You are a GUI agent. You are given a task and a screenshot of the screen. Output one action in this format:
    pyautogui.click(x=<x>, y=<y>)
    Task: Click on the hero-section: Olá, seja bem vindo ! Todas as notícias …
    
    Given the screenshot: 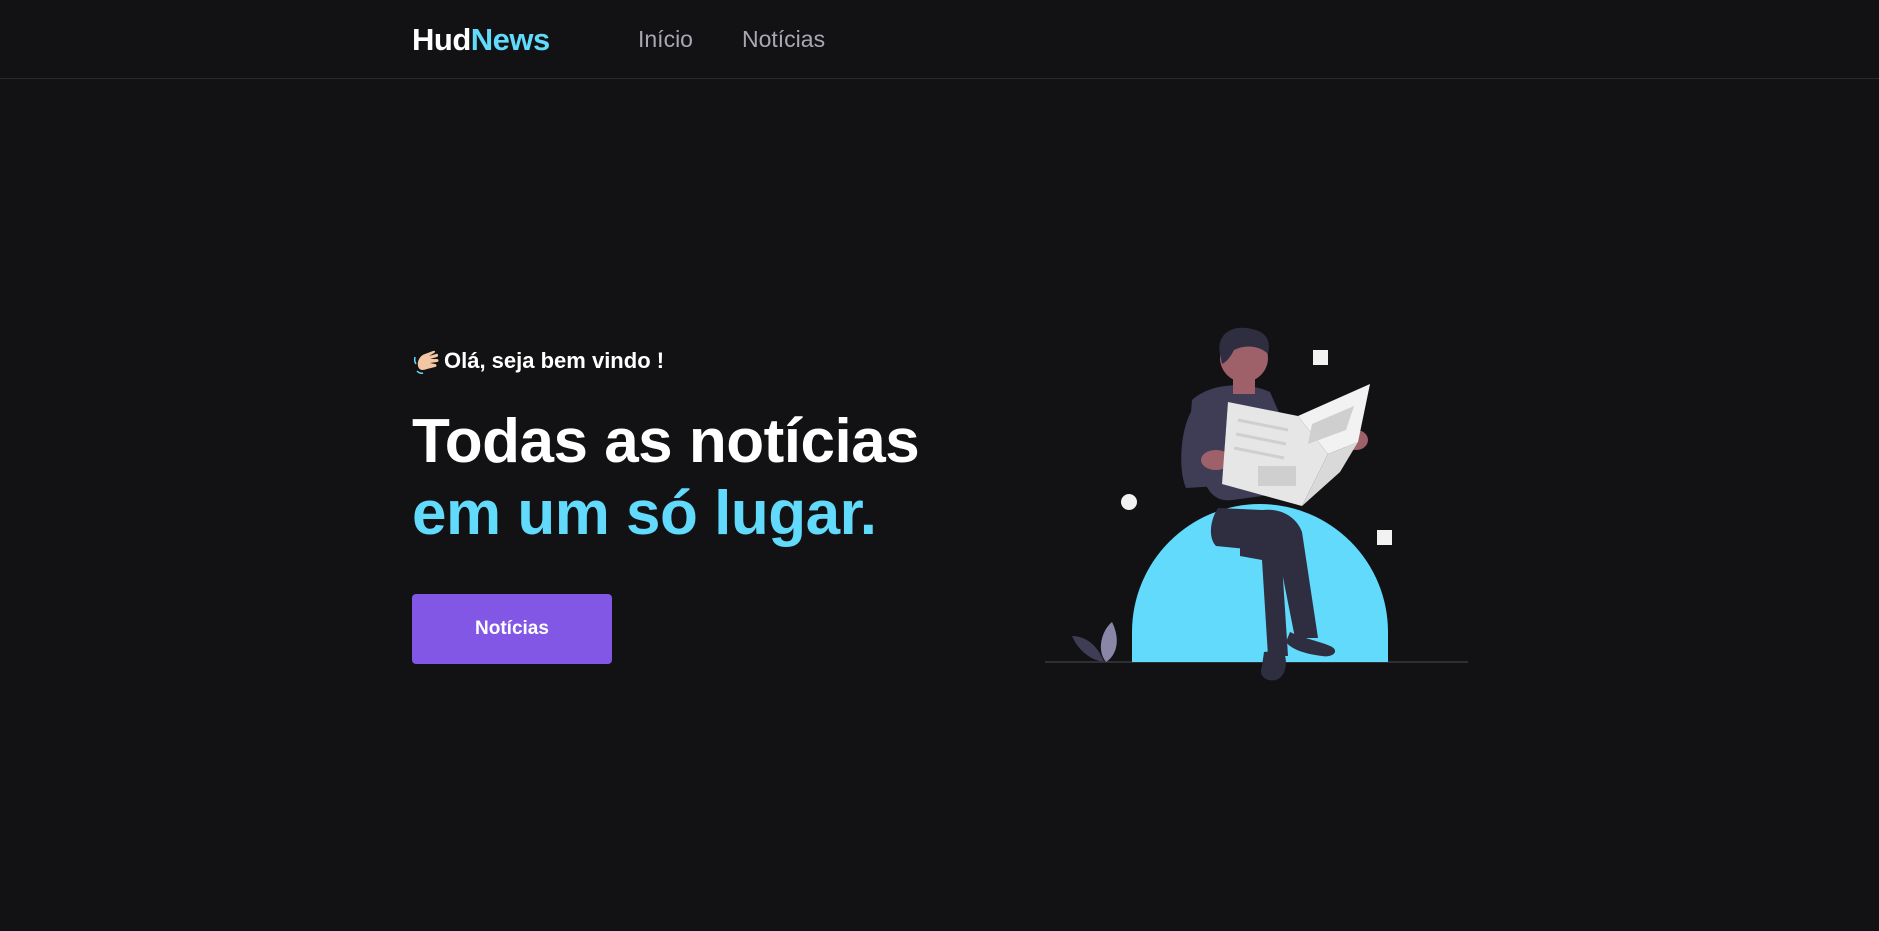 What is the action you would take?
    pyautogui.click(x=666, y=469)
    